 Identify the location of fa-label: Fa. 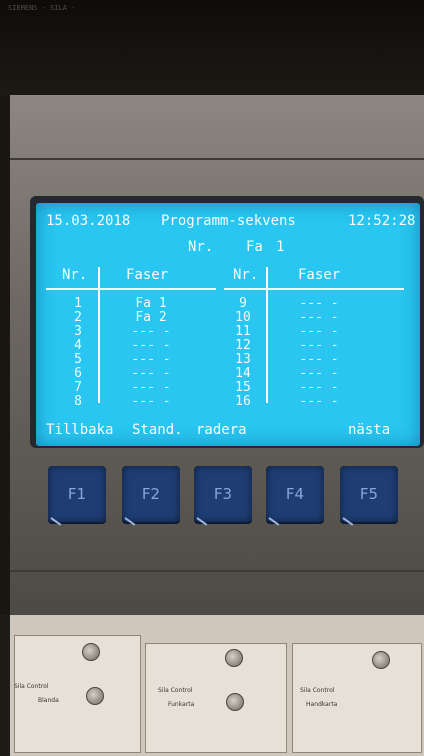
(254, 247).